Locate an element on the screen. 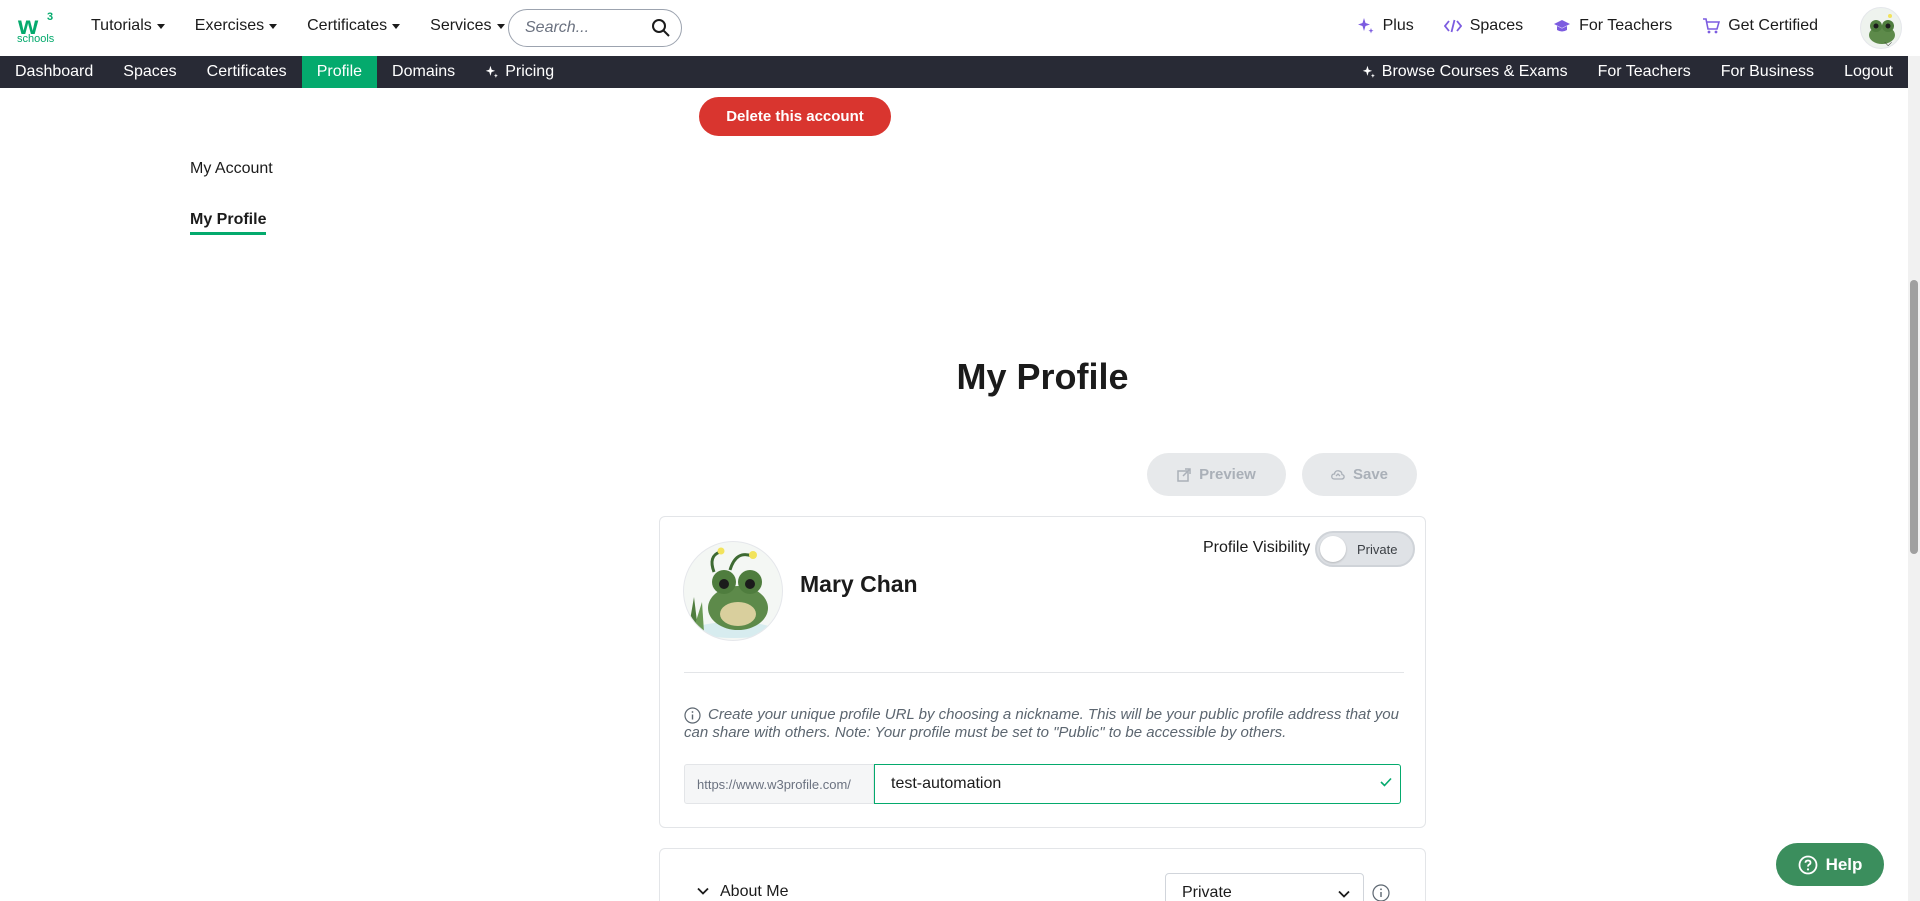 This screenshot has width=1920, height=901. about-me-toggle: About Me is located at coordinates (754, 892).